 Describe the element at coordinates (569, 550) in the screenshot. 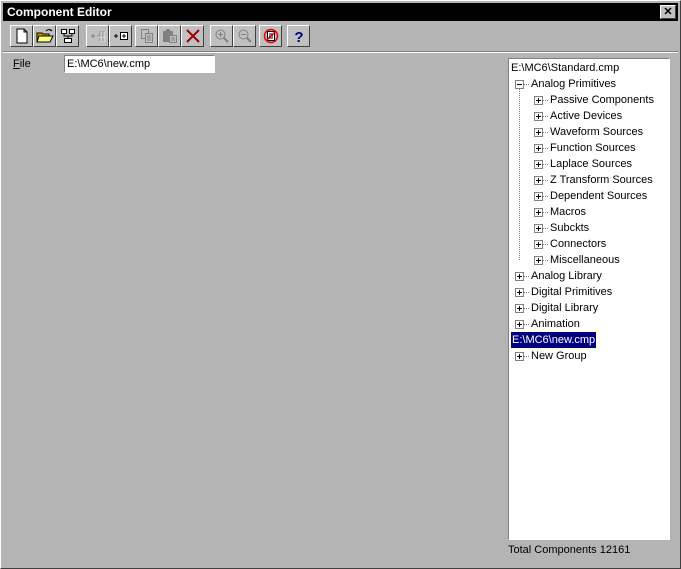

I see `total-components: Total Components 12161` at that location.